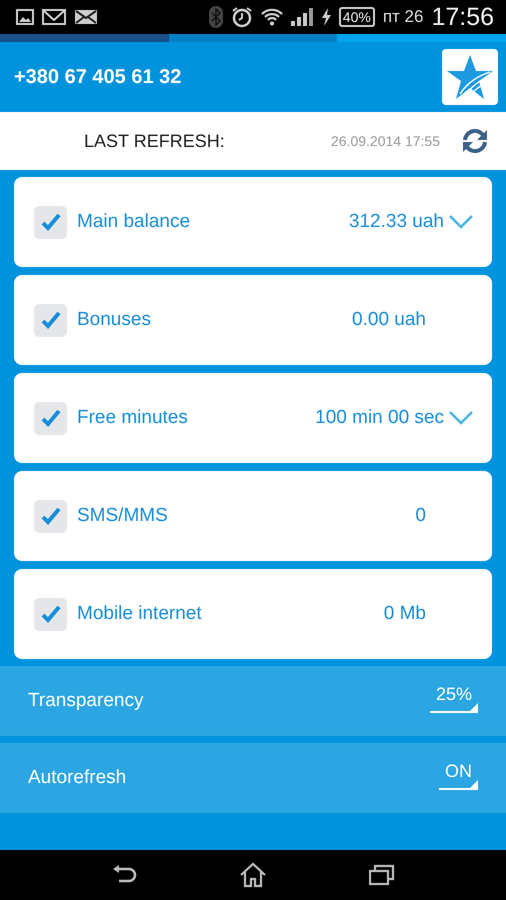 The height and width of the screenshot is (900, 506). I want to click on setting-dropdown: ON, so click(458, 775).